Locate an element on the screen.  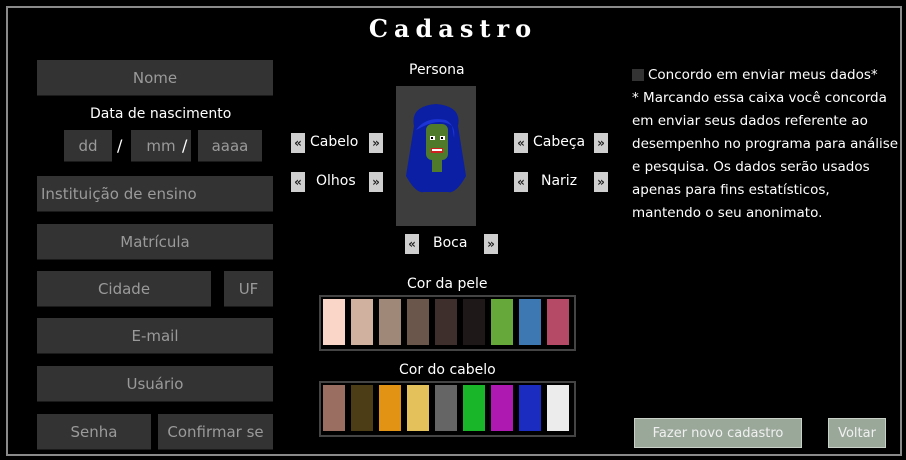
cidade-field: Cidade is located at coordinates (124, 289).